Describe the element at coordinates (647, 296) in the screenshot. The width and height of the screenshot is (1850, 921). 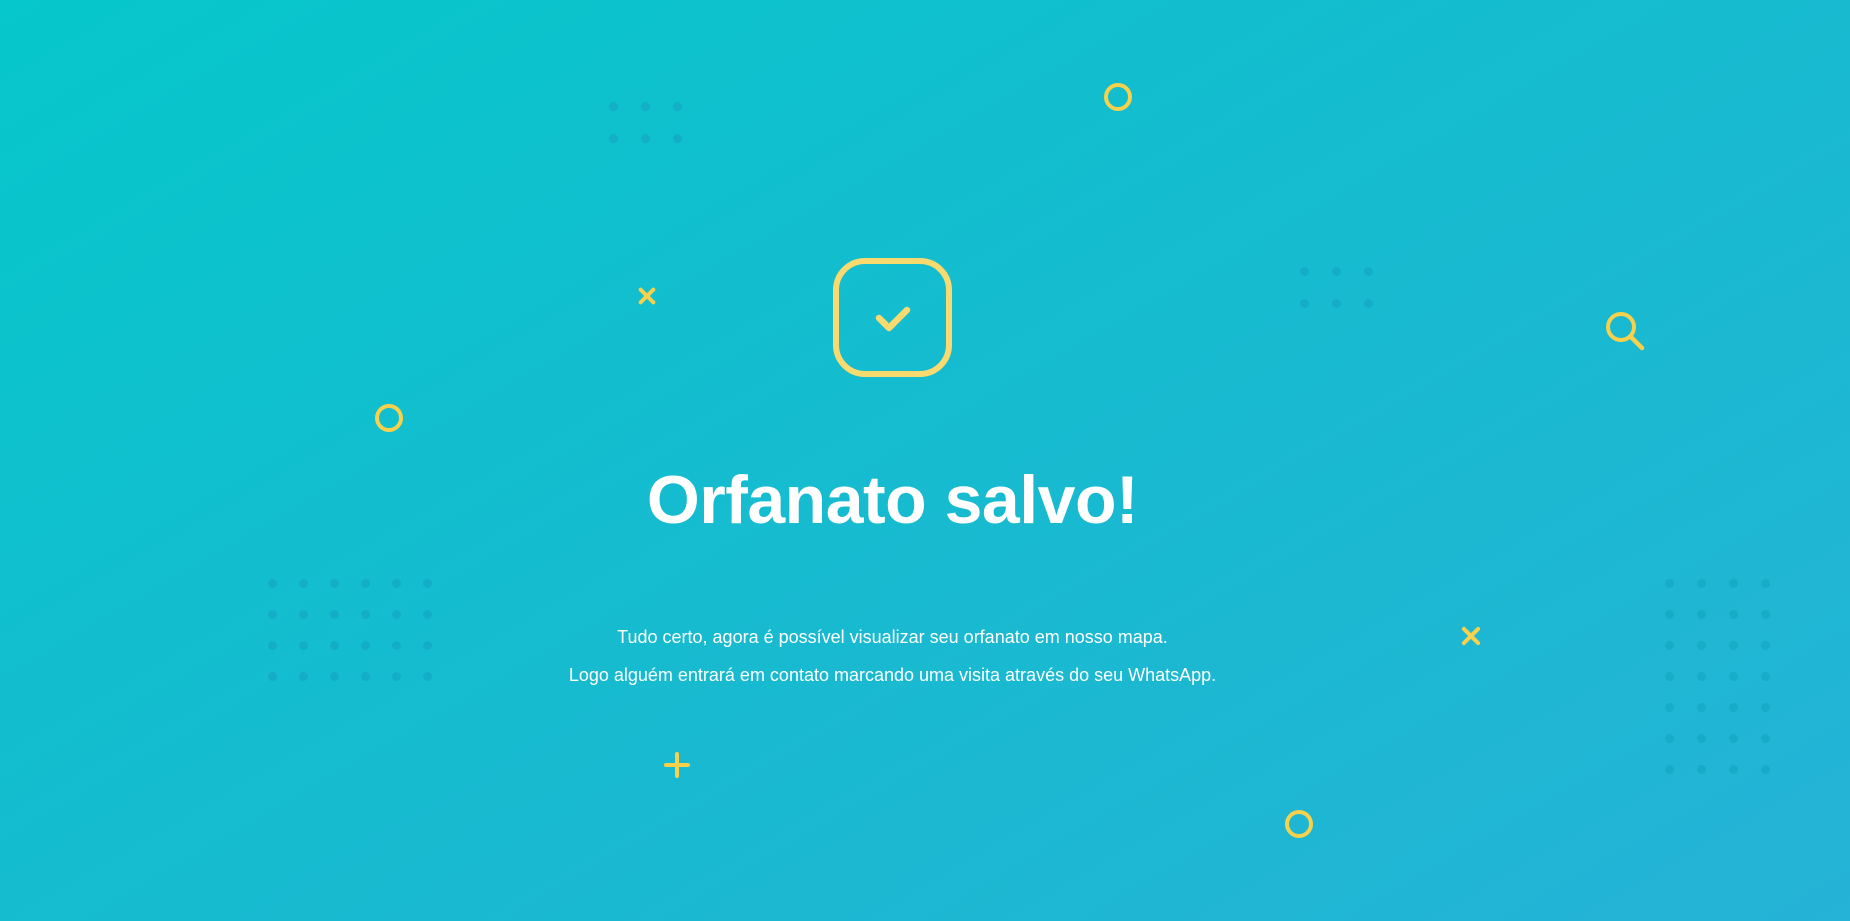
I see `x-icon` at that location.